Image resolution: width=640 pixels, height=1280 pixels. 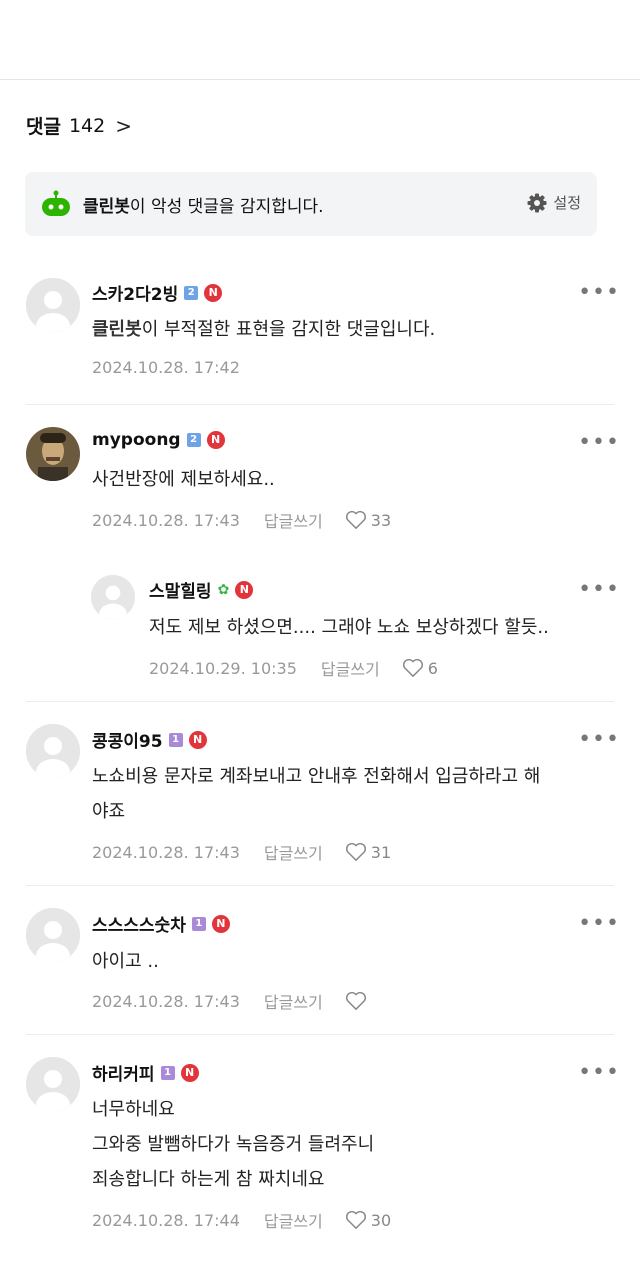 I want to click on comment-author: mypoong 2 N, so click(x=158, y=440).